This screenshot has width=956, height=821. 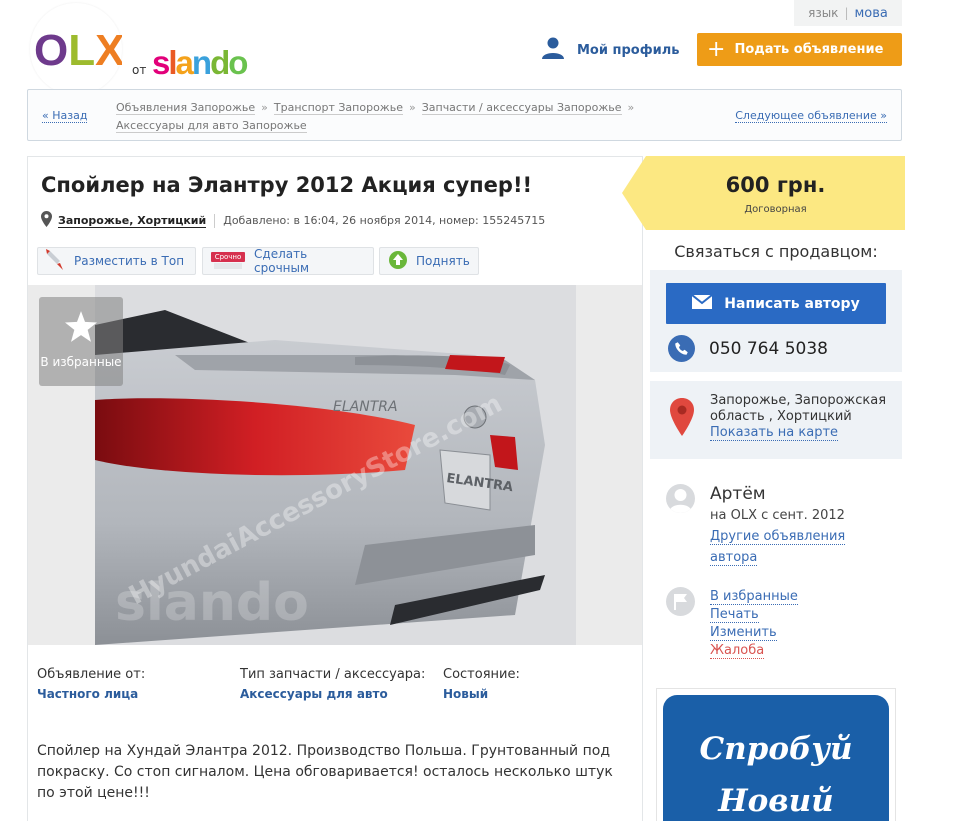 I want to click on attribute-label: Тип запчасти / аксессуара:, so click(x=333, y=674).